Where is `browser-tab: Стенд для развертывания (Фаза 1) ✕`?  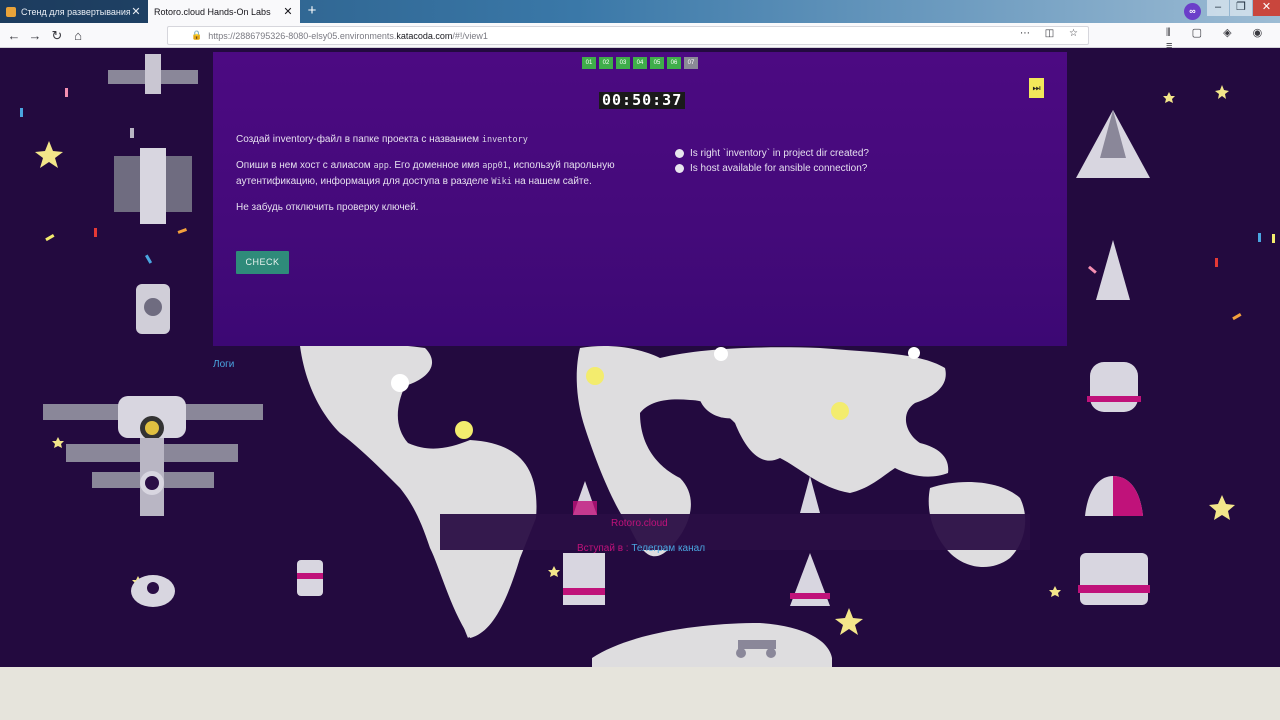
browser-tab: Стенд для развертывания (Фаза 1) ✕ is located at coordinates (74, 11).